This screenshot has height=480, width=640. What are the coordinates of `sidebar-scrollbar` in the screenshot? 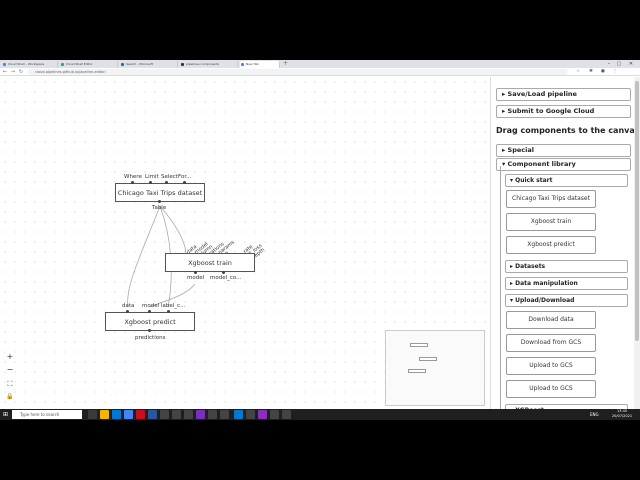 It's located at (637, 248).